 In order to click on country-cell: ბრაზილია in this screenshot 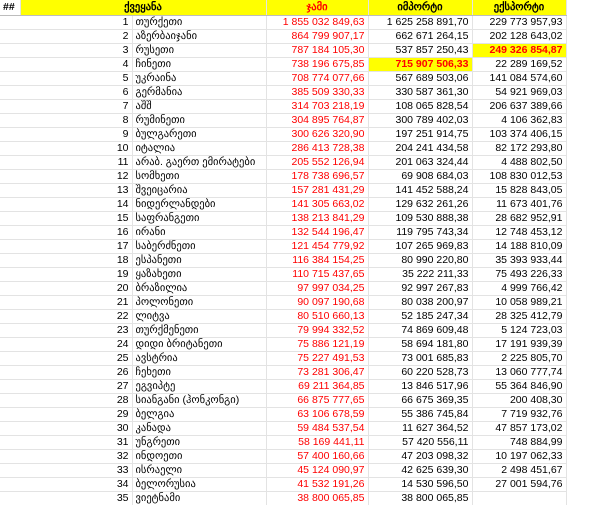, I will do `click(199, 288)`.